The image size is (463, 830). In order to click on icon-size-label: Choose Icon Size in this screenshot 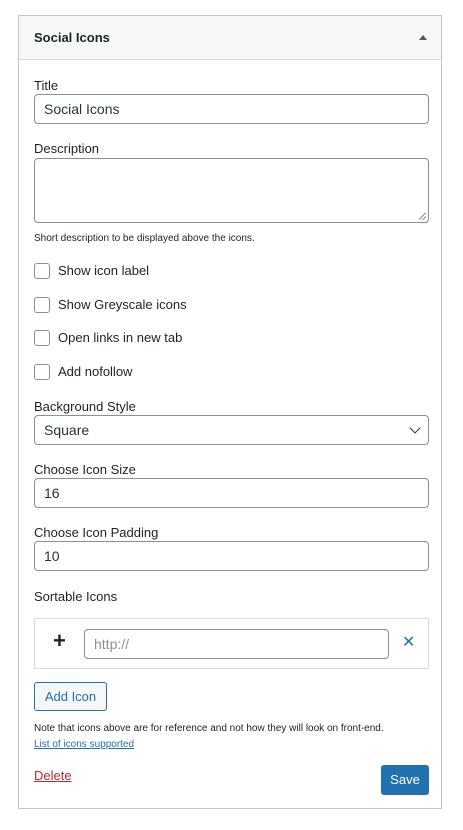, I will do `click(85, 469)`.